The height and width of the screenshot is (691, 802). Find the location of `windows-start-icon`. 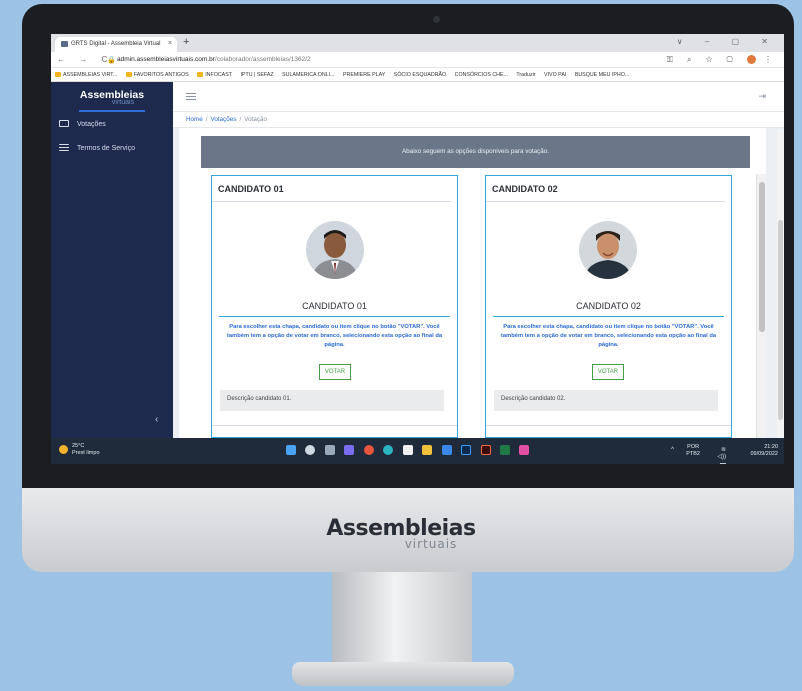

windows-start-icon is located at coordinates (291, 450).